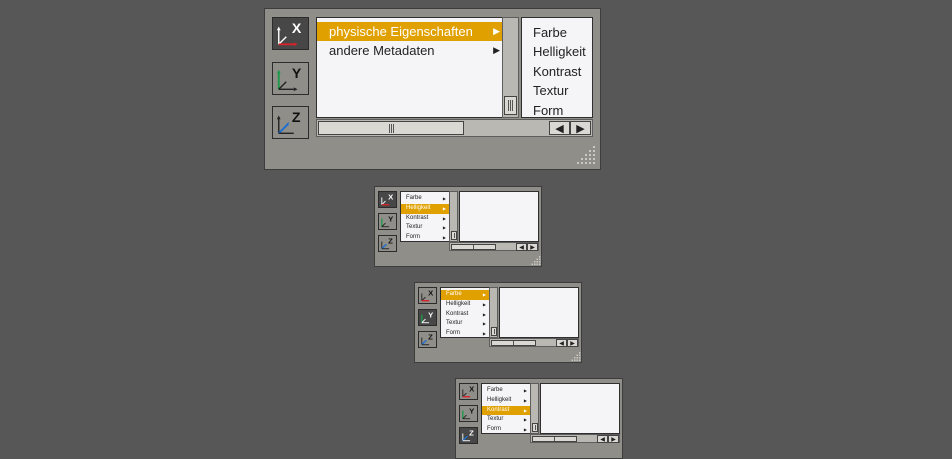  What do you see at coordinates (410, 50) in the screenshot?
I see `list-item: andere Metadaten ▶` at bounding box center [410, 50].